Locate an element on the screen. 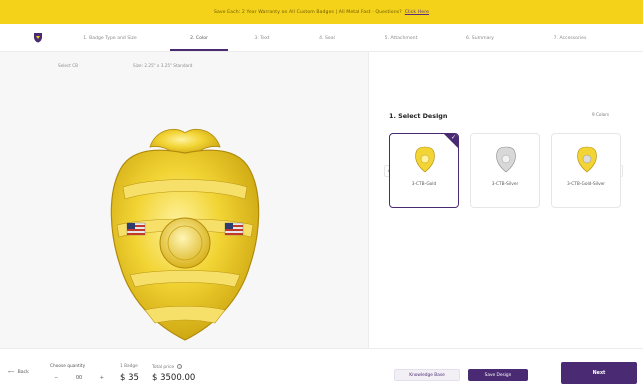  total-price: $ 3500.00 is located at coordinates (174, 378).